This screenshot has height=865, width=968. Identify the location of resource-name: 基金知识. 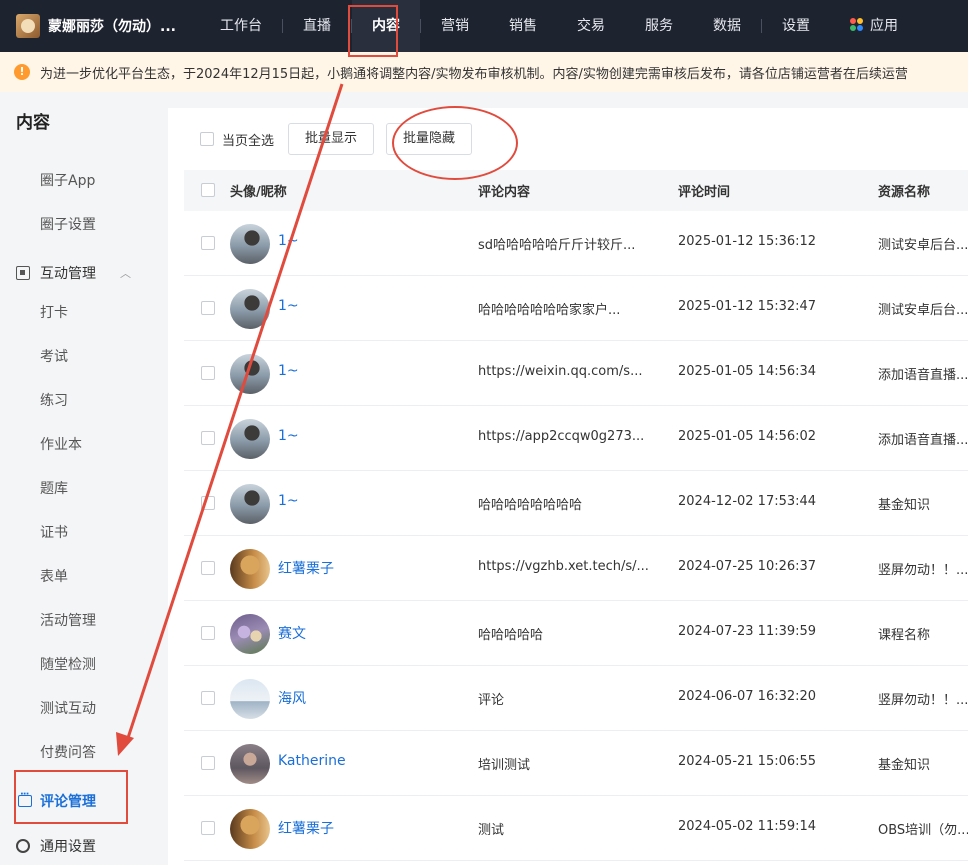
(904, 765).